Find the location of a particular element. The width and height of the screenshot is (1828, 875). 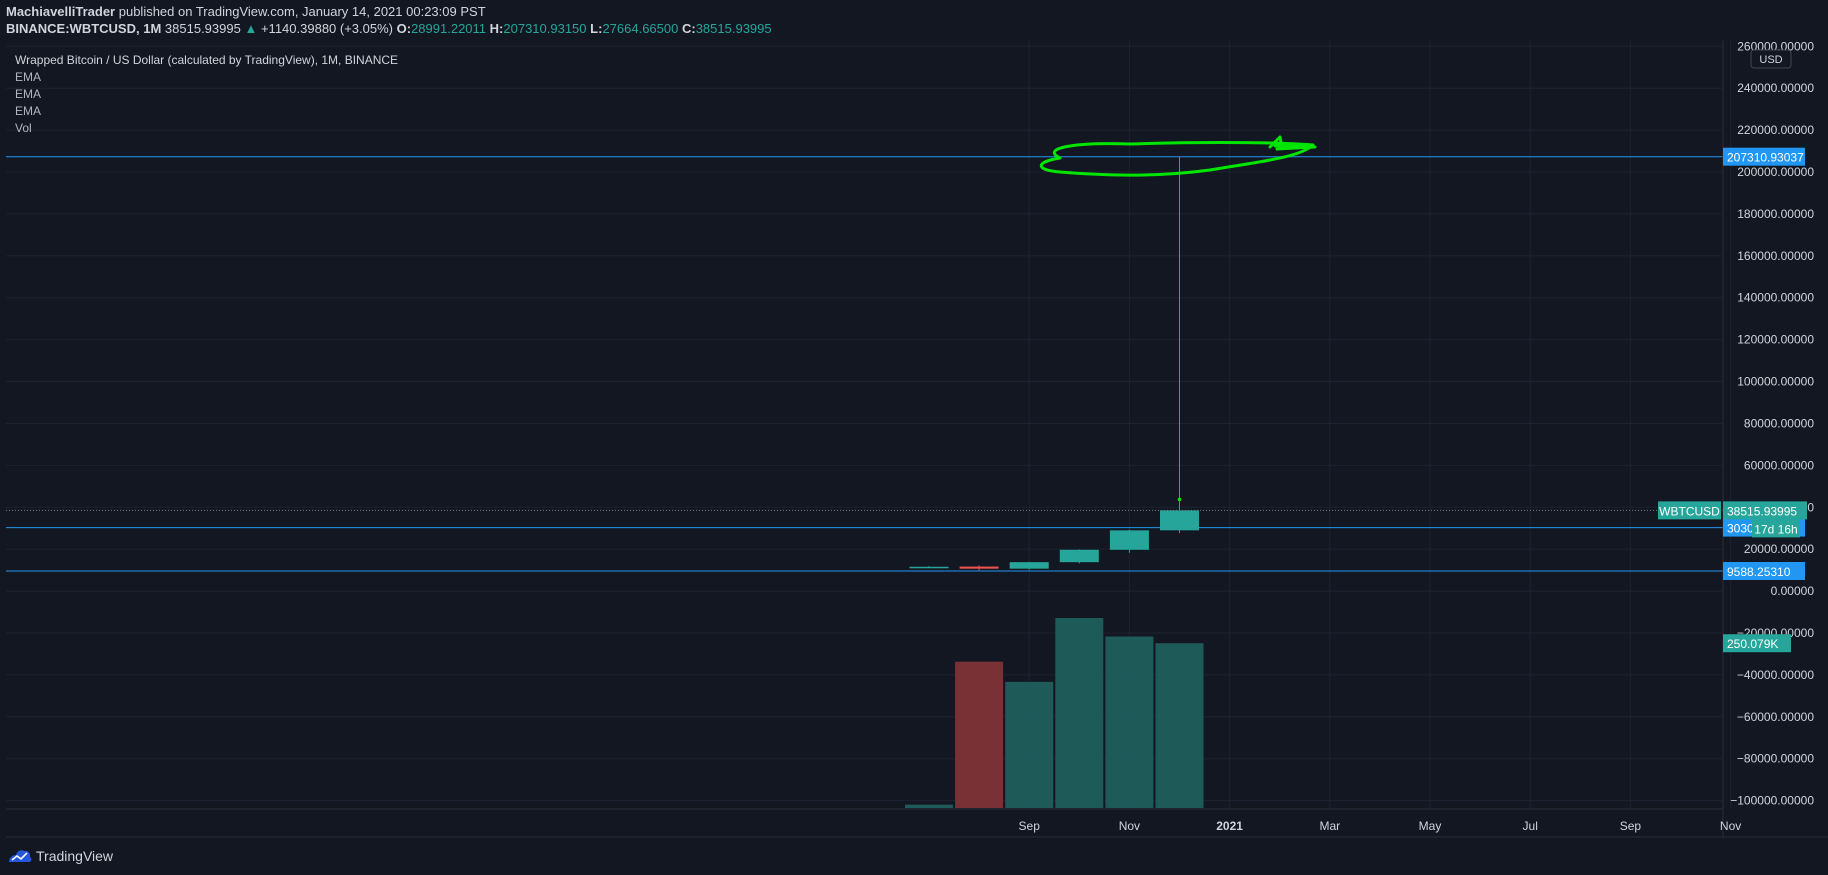

currency-badge: USD is located at coordinates (1771, 59).